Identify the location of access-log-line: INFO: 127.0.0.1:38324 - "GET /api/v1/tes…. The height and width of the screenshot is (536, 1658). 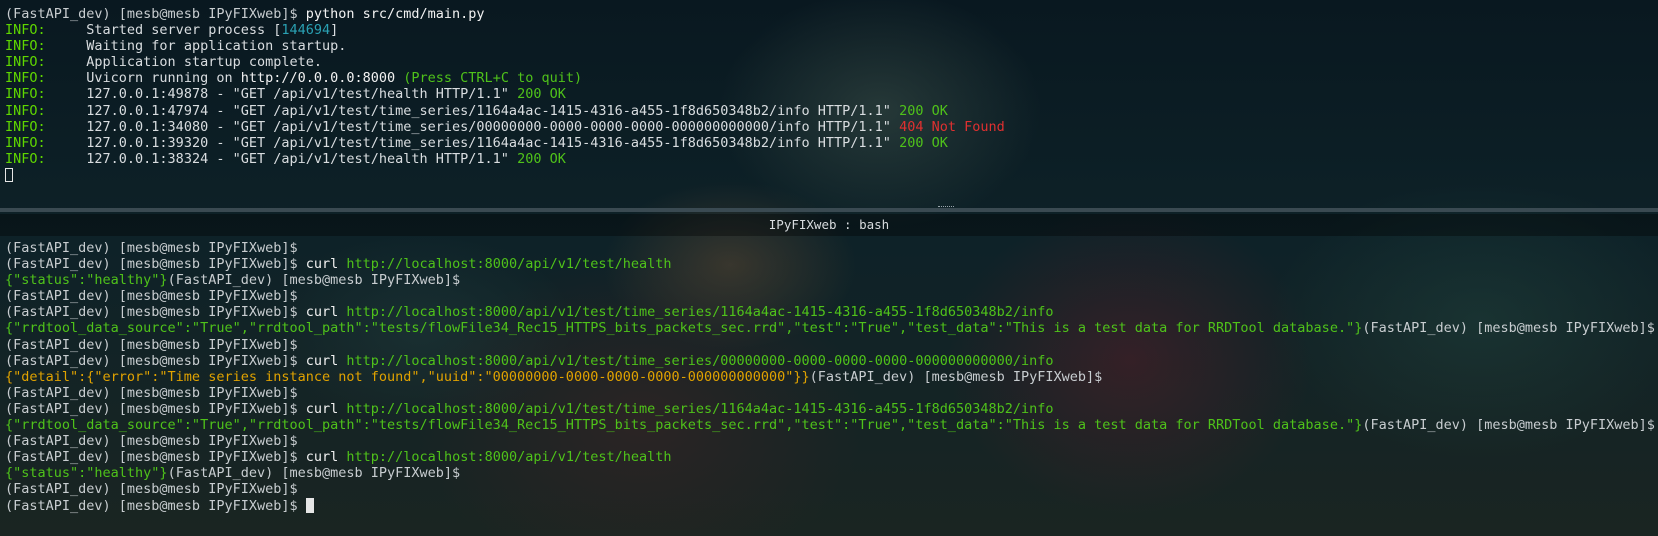
(285, 158).